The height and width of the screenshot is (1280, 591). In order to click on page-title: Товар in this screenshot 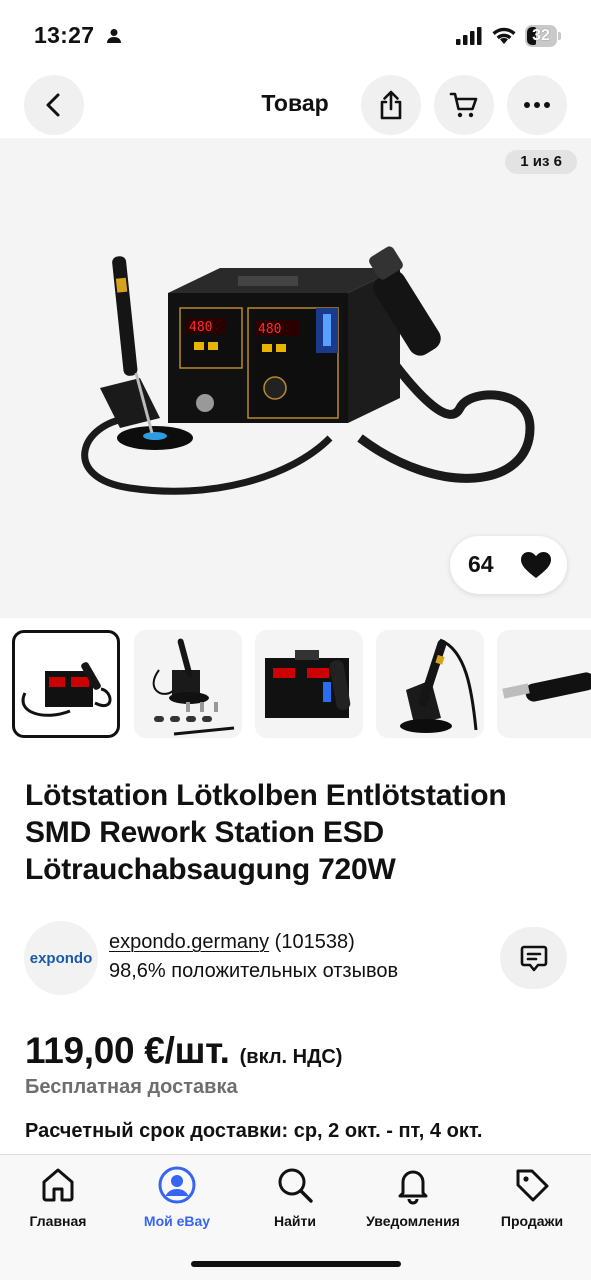, I will do `click(295, 103)`.